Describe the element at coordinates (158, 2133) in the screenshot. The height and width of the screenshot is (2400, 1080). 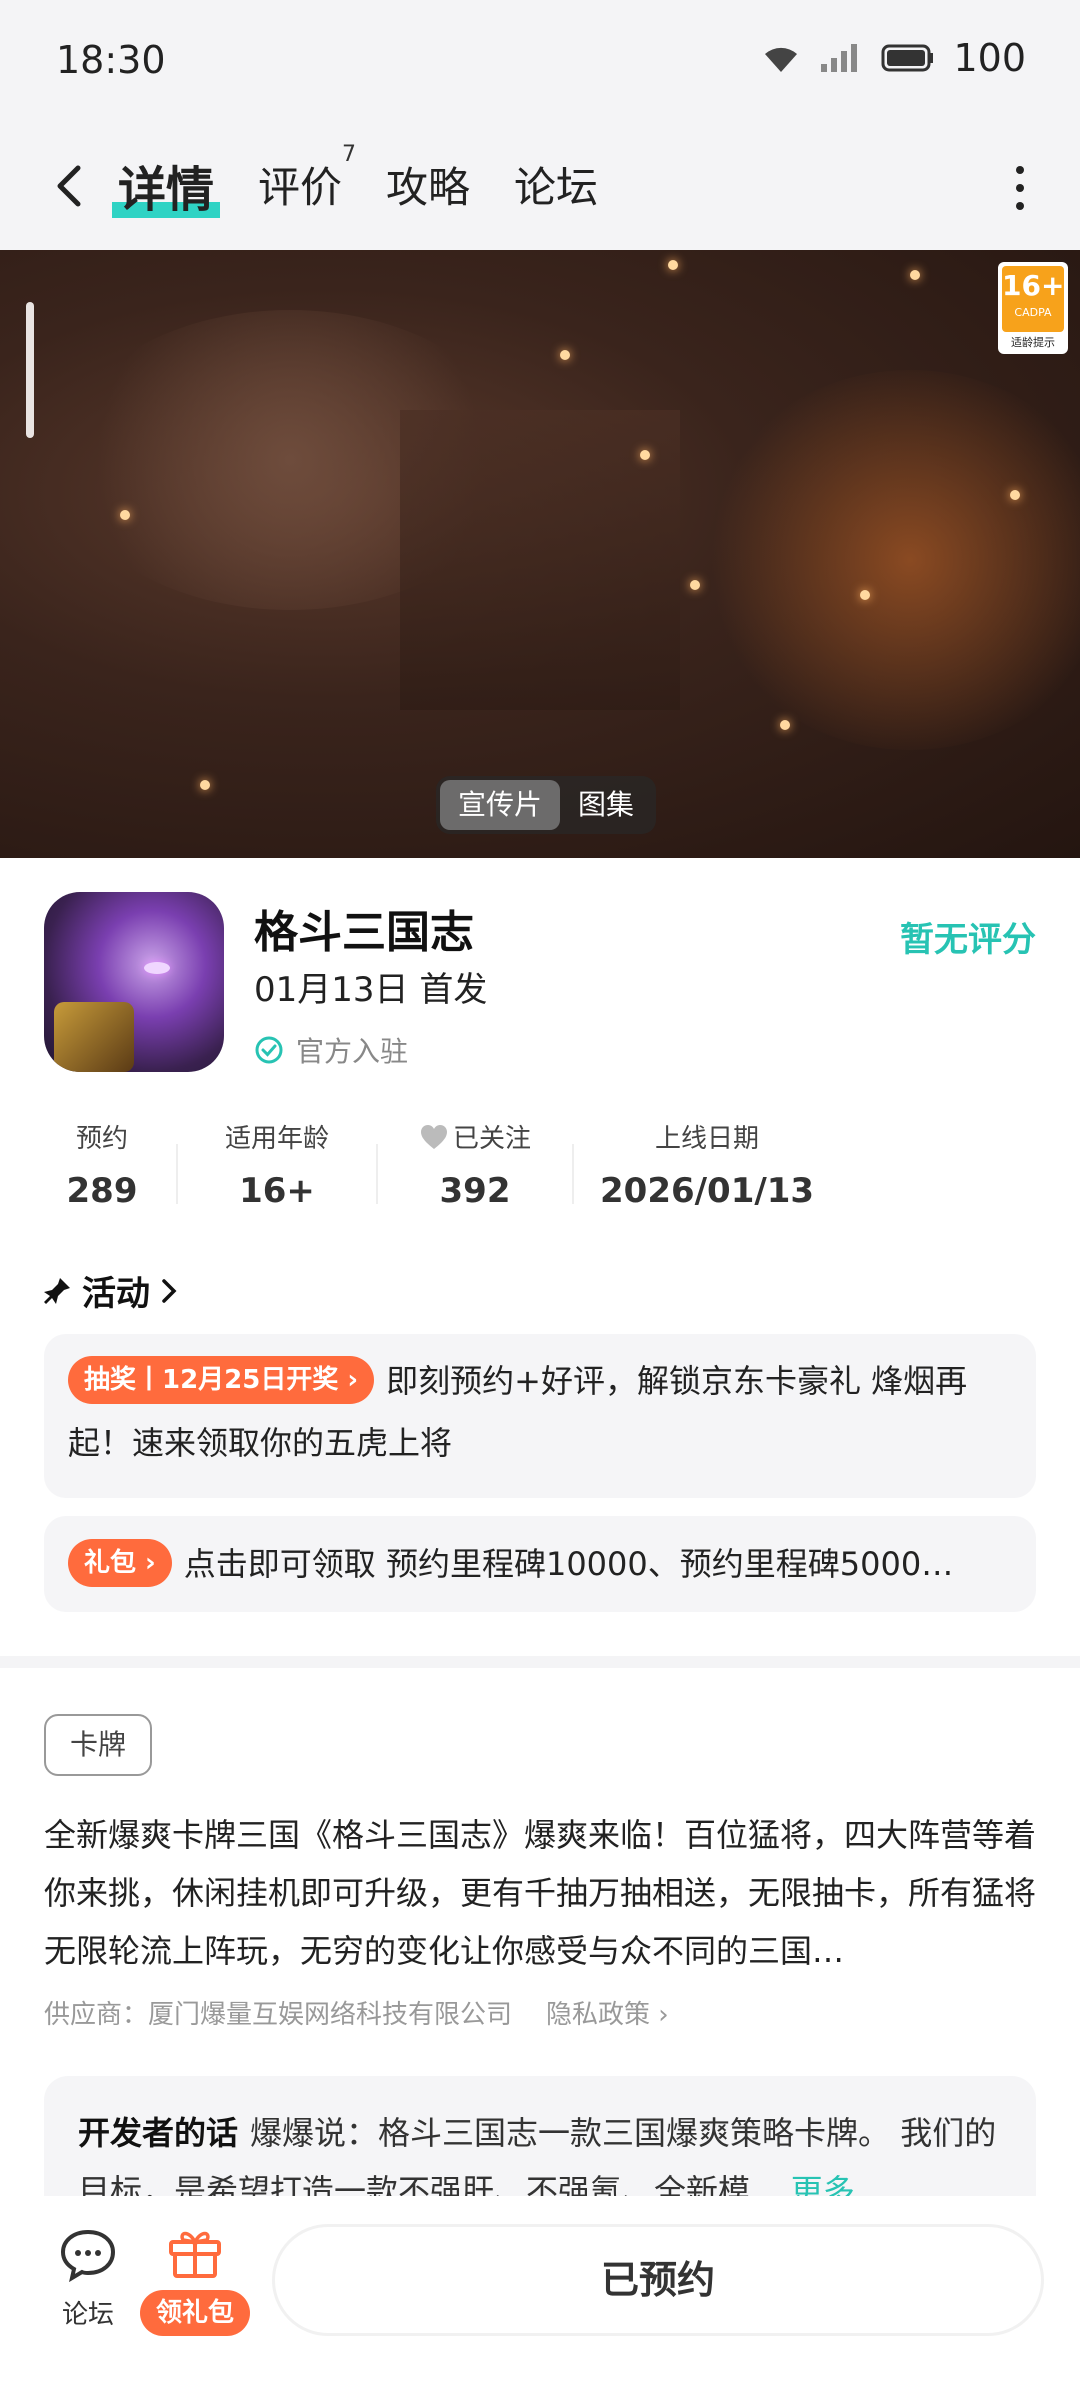
I see `developer-note-title: 开发者的话` at that location.